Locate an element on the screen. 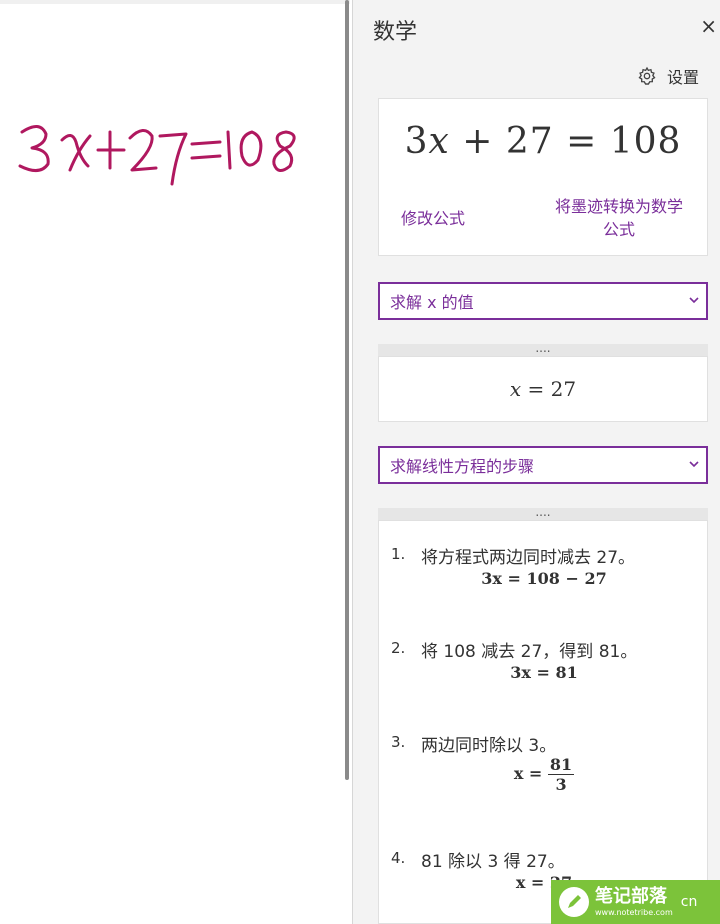  step-text: 将方程式两边同时减去 27。 is located at coordinates (528, 558).